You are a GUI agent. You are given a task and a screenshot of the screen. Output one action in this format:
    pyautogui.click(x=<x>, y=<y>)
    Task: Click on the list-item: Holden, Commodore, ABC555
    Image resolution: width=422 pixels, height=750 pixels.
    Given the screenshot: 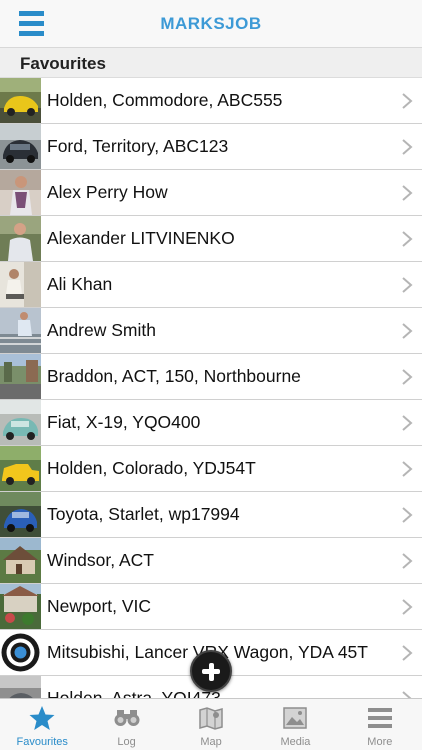 What is the action you would take?
    pyautogui.click(x=211, y=101)
    